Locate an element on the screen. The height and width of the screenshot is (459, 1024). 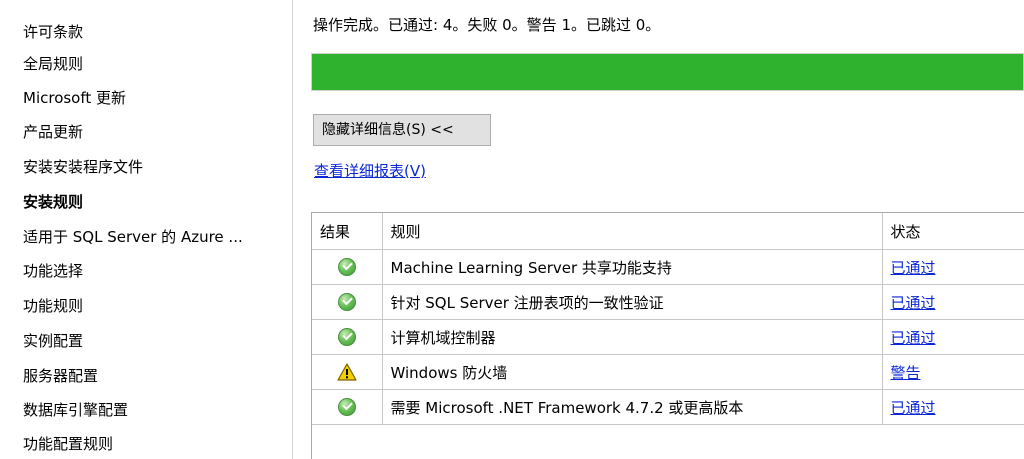
column-header-status: 状态 is located at coordinates (953, 231).